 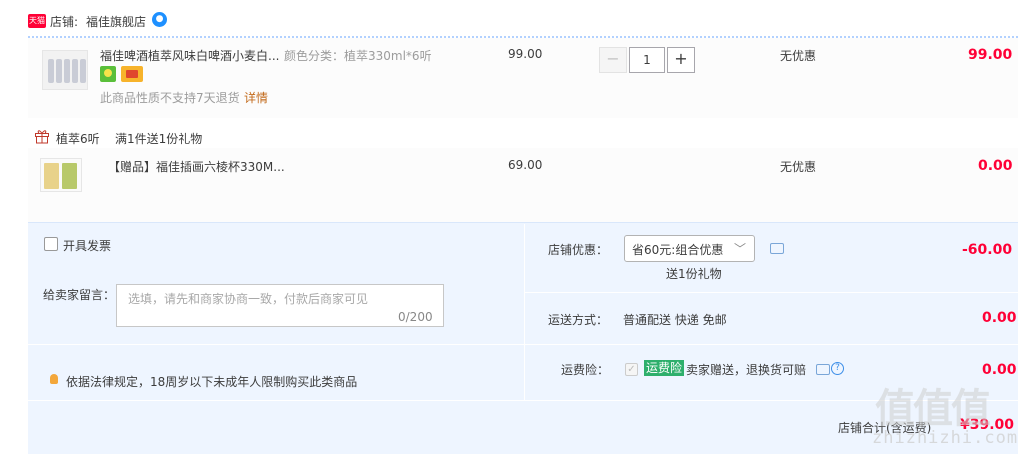 What do you see at coordinates (837, 368) in the screenshot?
I see `help-icon: ?` at bounding box center [837, 368].